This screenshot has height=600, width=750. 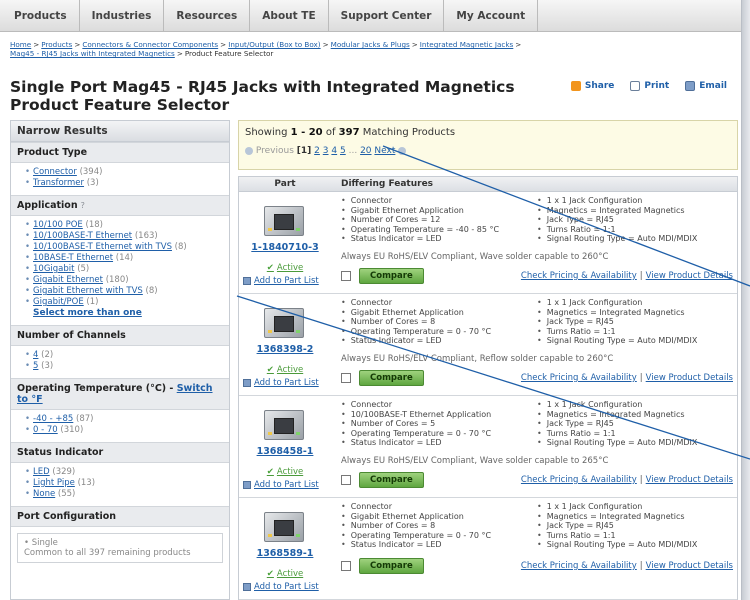 What do you see at coordinates (54, 483) in the screenshot?
I see `facet-link-light-pipe: Light Pipe` at bounding box center [54, 483].